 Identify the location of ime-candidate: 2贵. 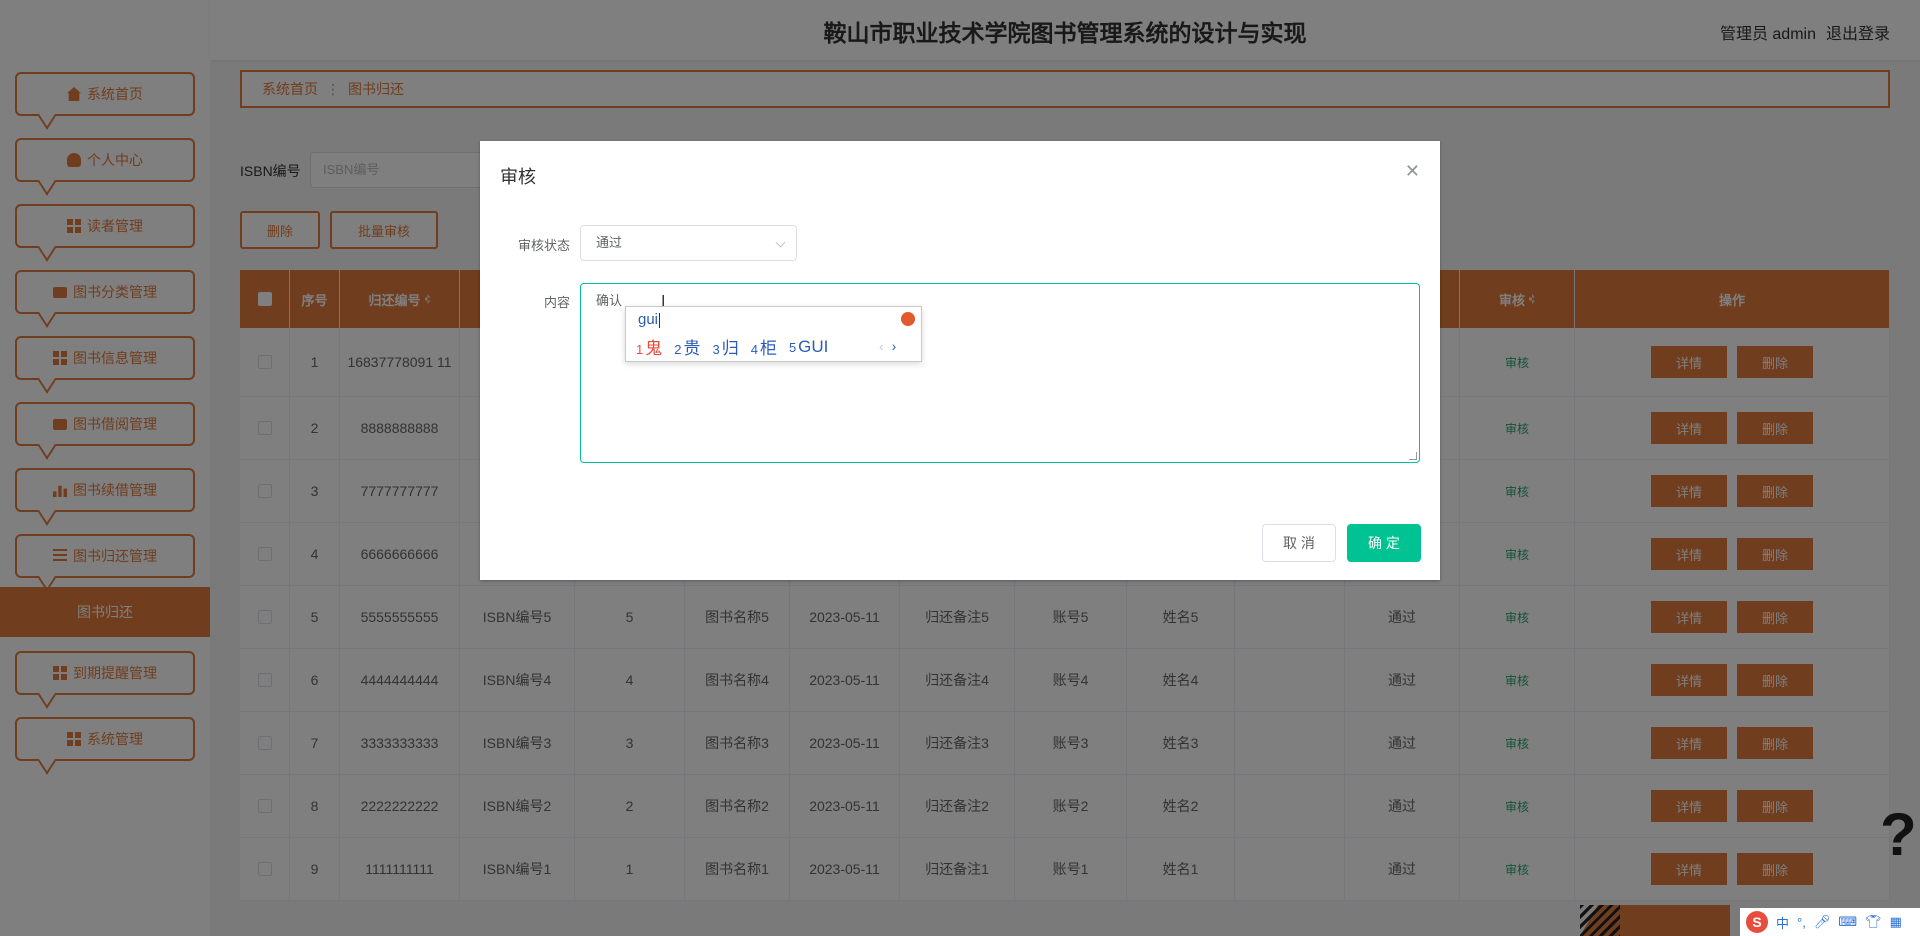
(687, 346).